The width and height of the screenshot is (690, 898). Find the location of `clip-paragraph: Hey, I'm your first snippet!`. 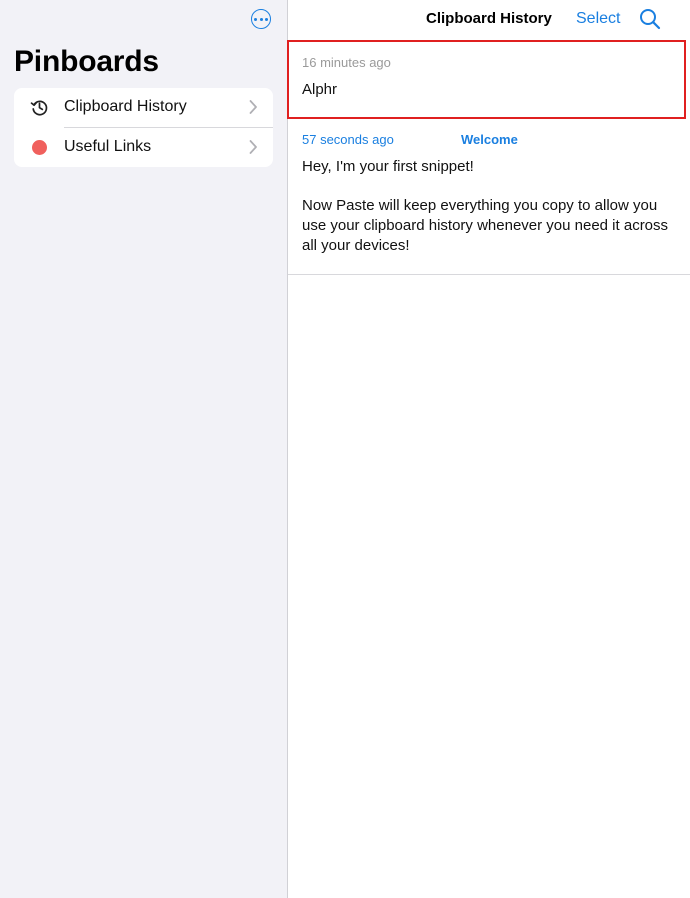

clip-paragraph: Hey, I'm your first snippet! is located at coordinates (388, 166).